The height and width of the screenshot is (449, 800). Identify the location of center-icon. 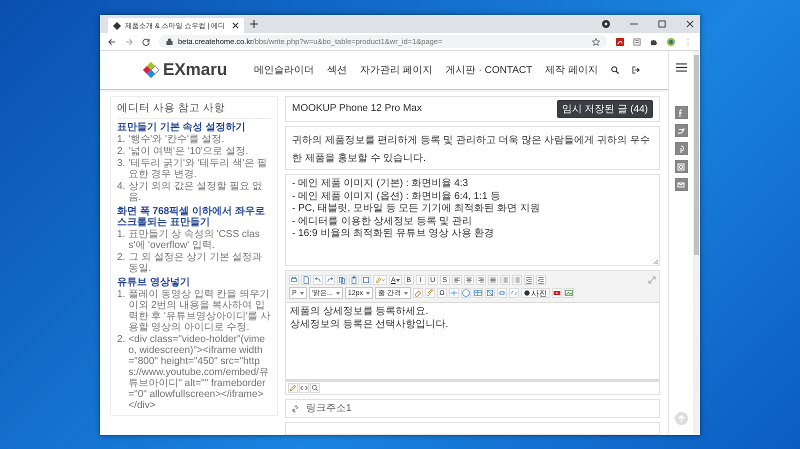
(469, 280).